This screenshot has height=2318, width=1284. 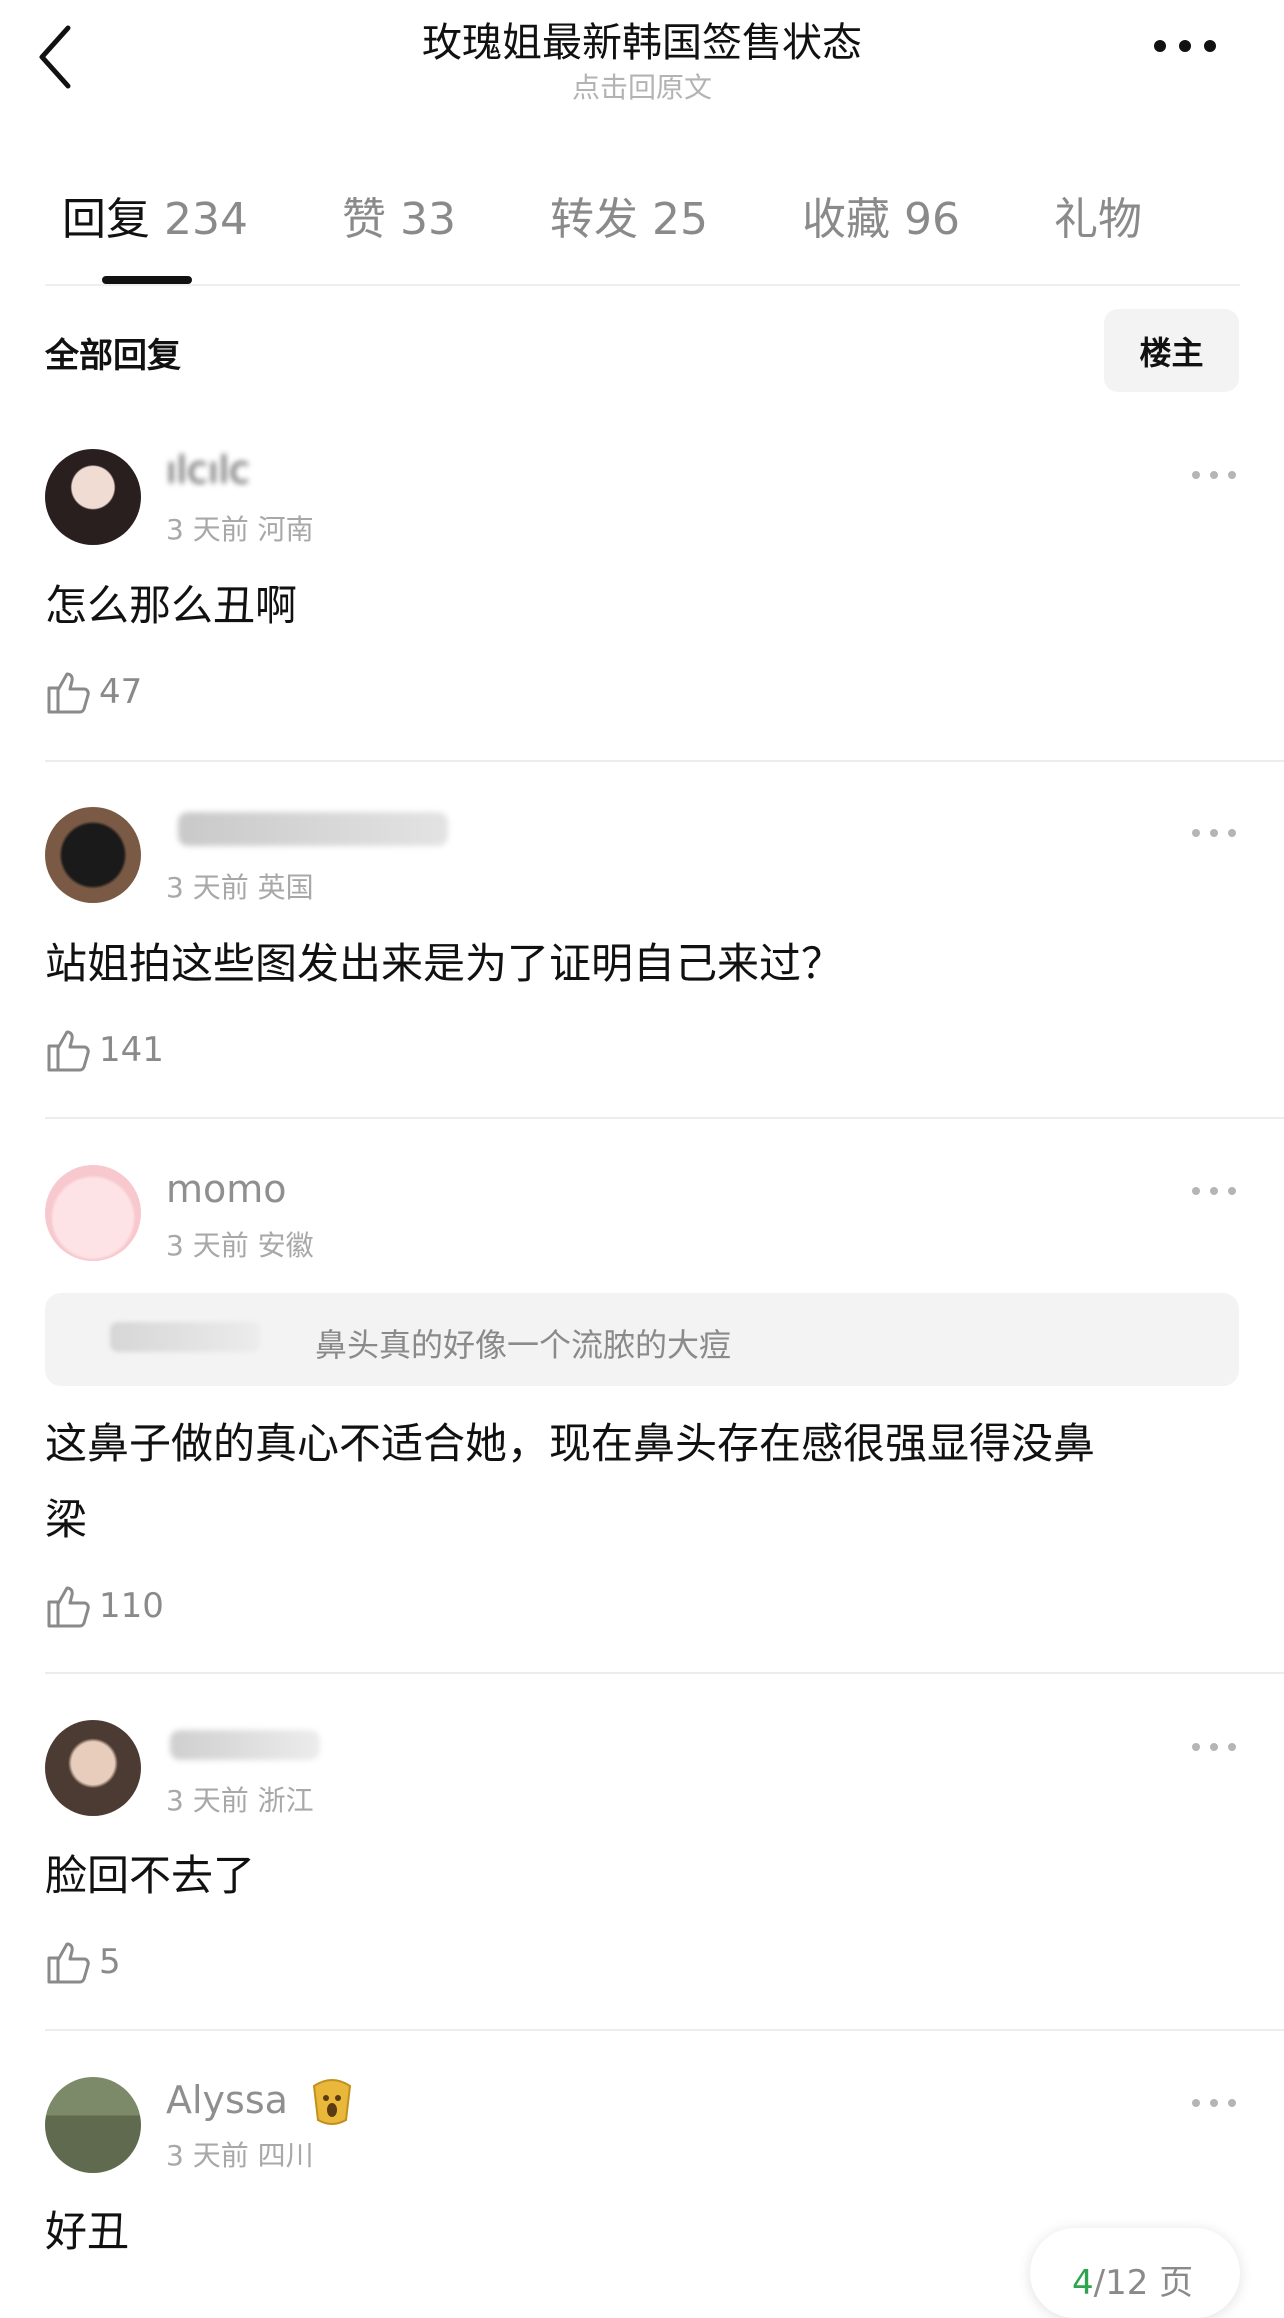 I want to click on active-tab-indicator, so click(x=147, y=280).